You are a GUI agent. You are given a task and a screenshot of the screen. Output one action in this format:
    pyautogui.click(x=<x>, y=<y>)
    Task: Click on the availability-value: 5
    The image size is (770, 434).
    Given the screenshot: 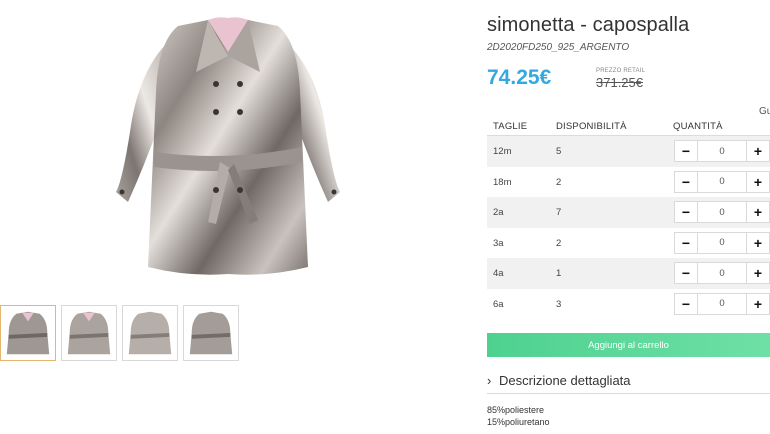 What is the action you would take?
    pyautogui.click(x=559, y=151)
    